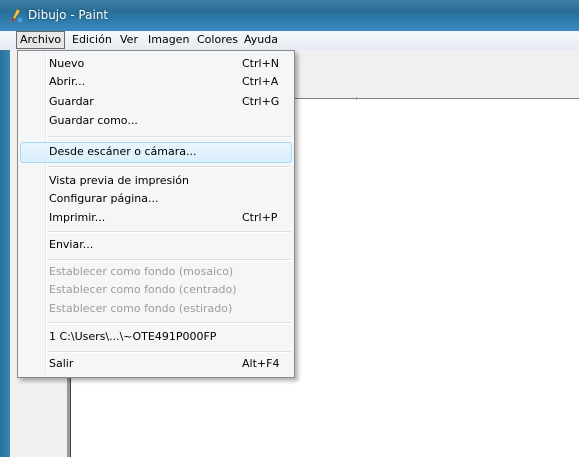  Describe the element at coordinates (119, 180) in the screenshot. I see `menu-item-label: Vista previa de impresión` at that location.